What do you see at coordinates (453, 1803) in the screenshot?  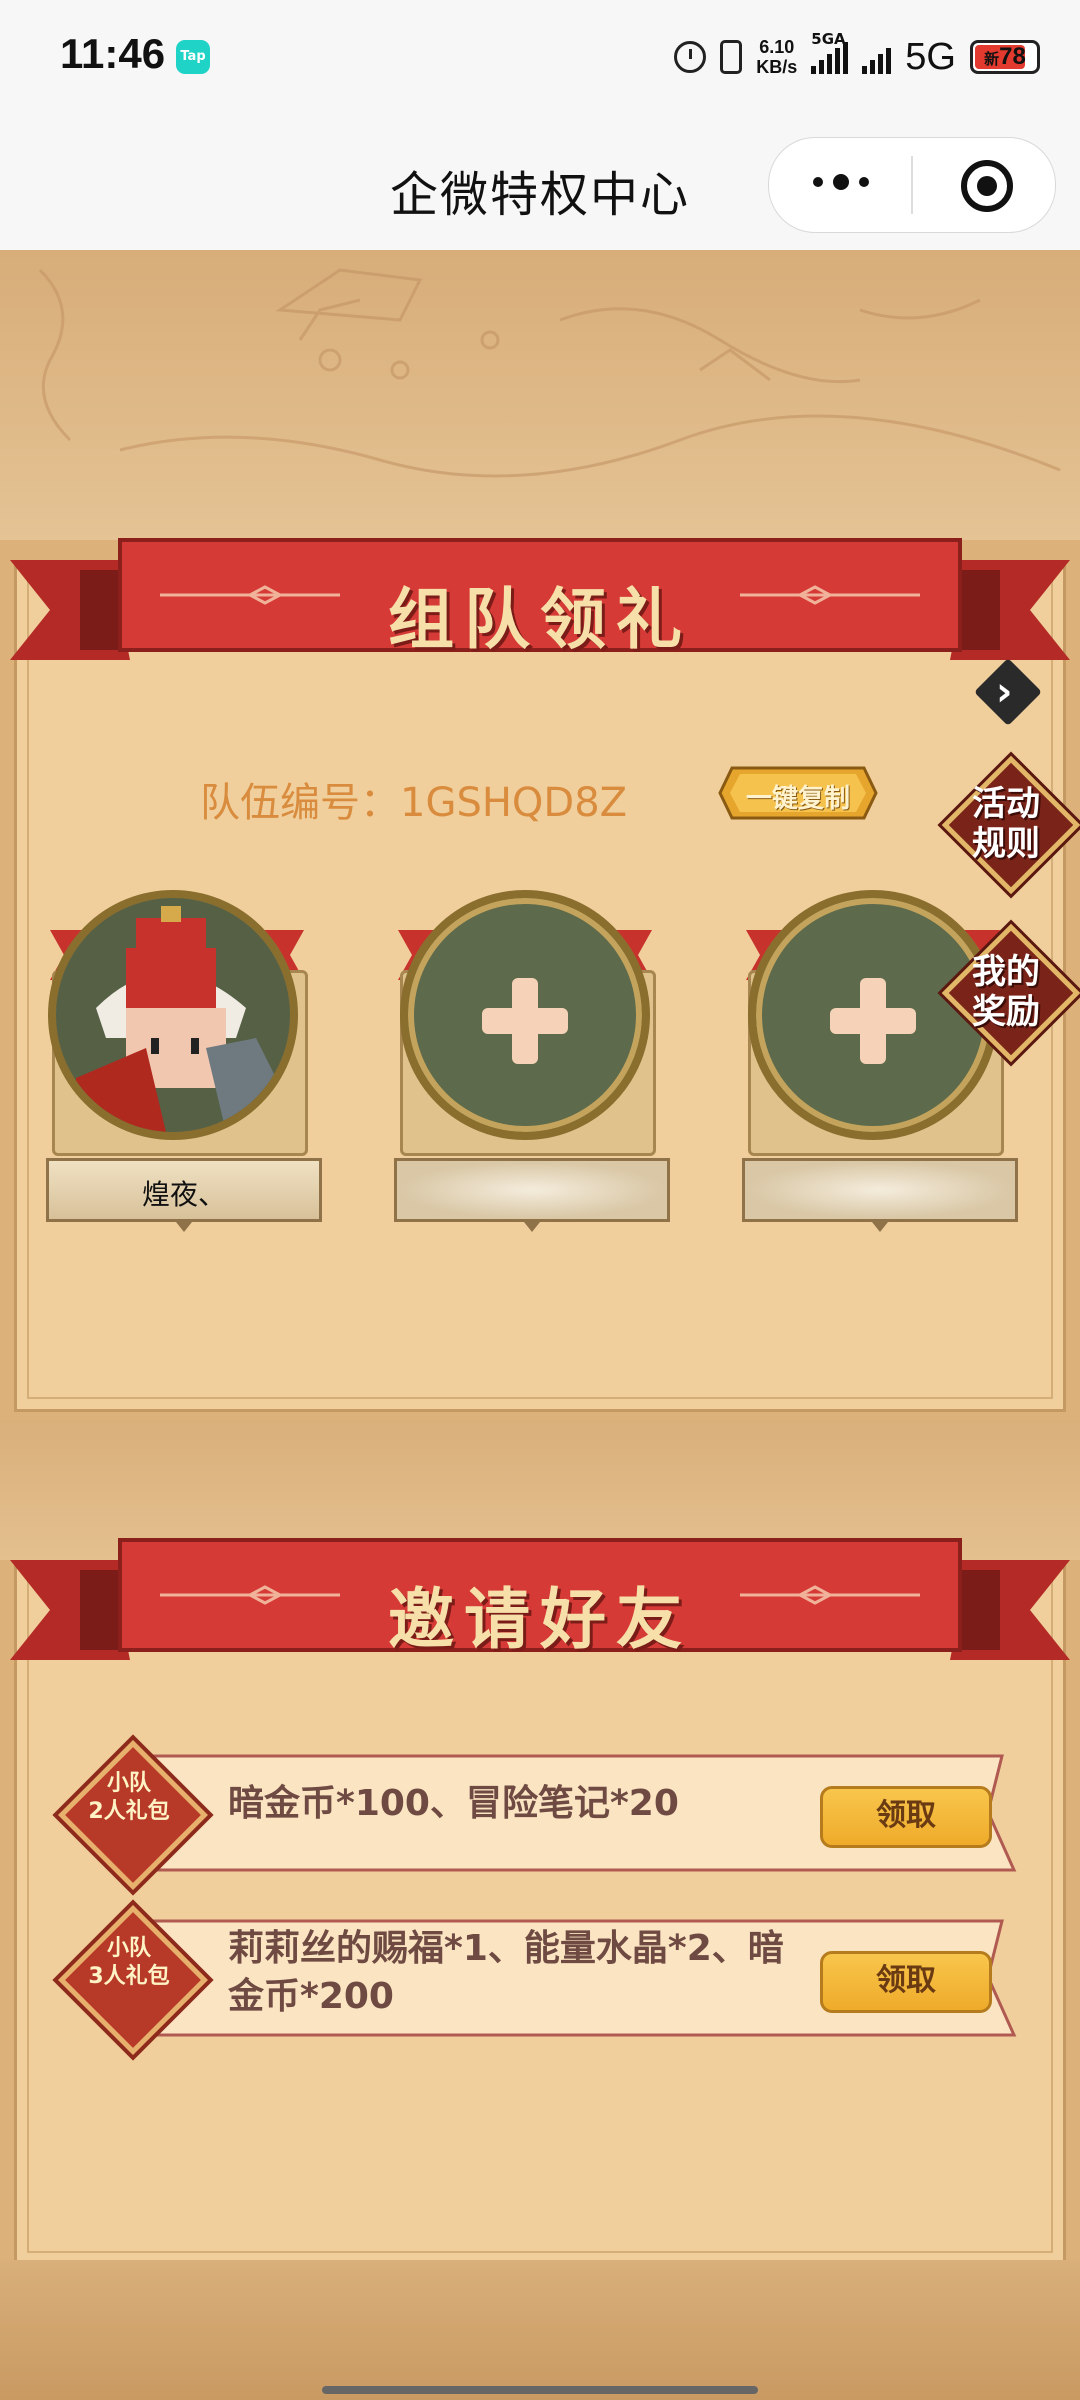 I see `reward-items: 暗金币*100、冒险笔记*20` at bounding box center [453, 1803].